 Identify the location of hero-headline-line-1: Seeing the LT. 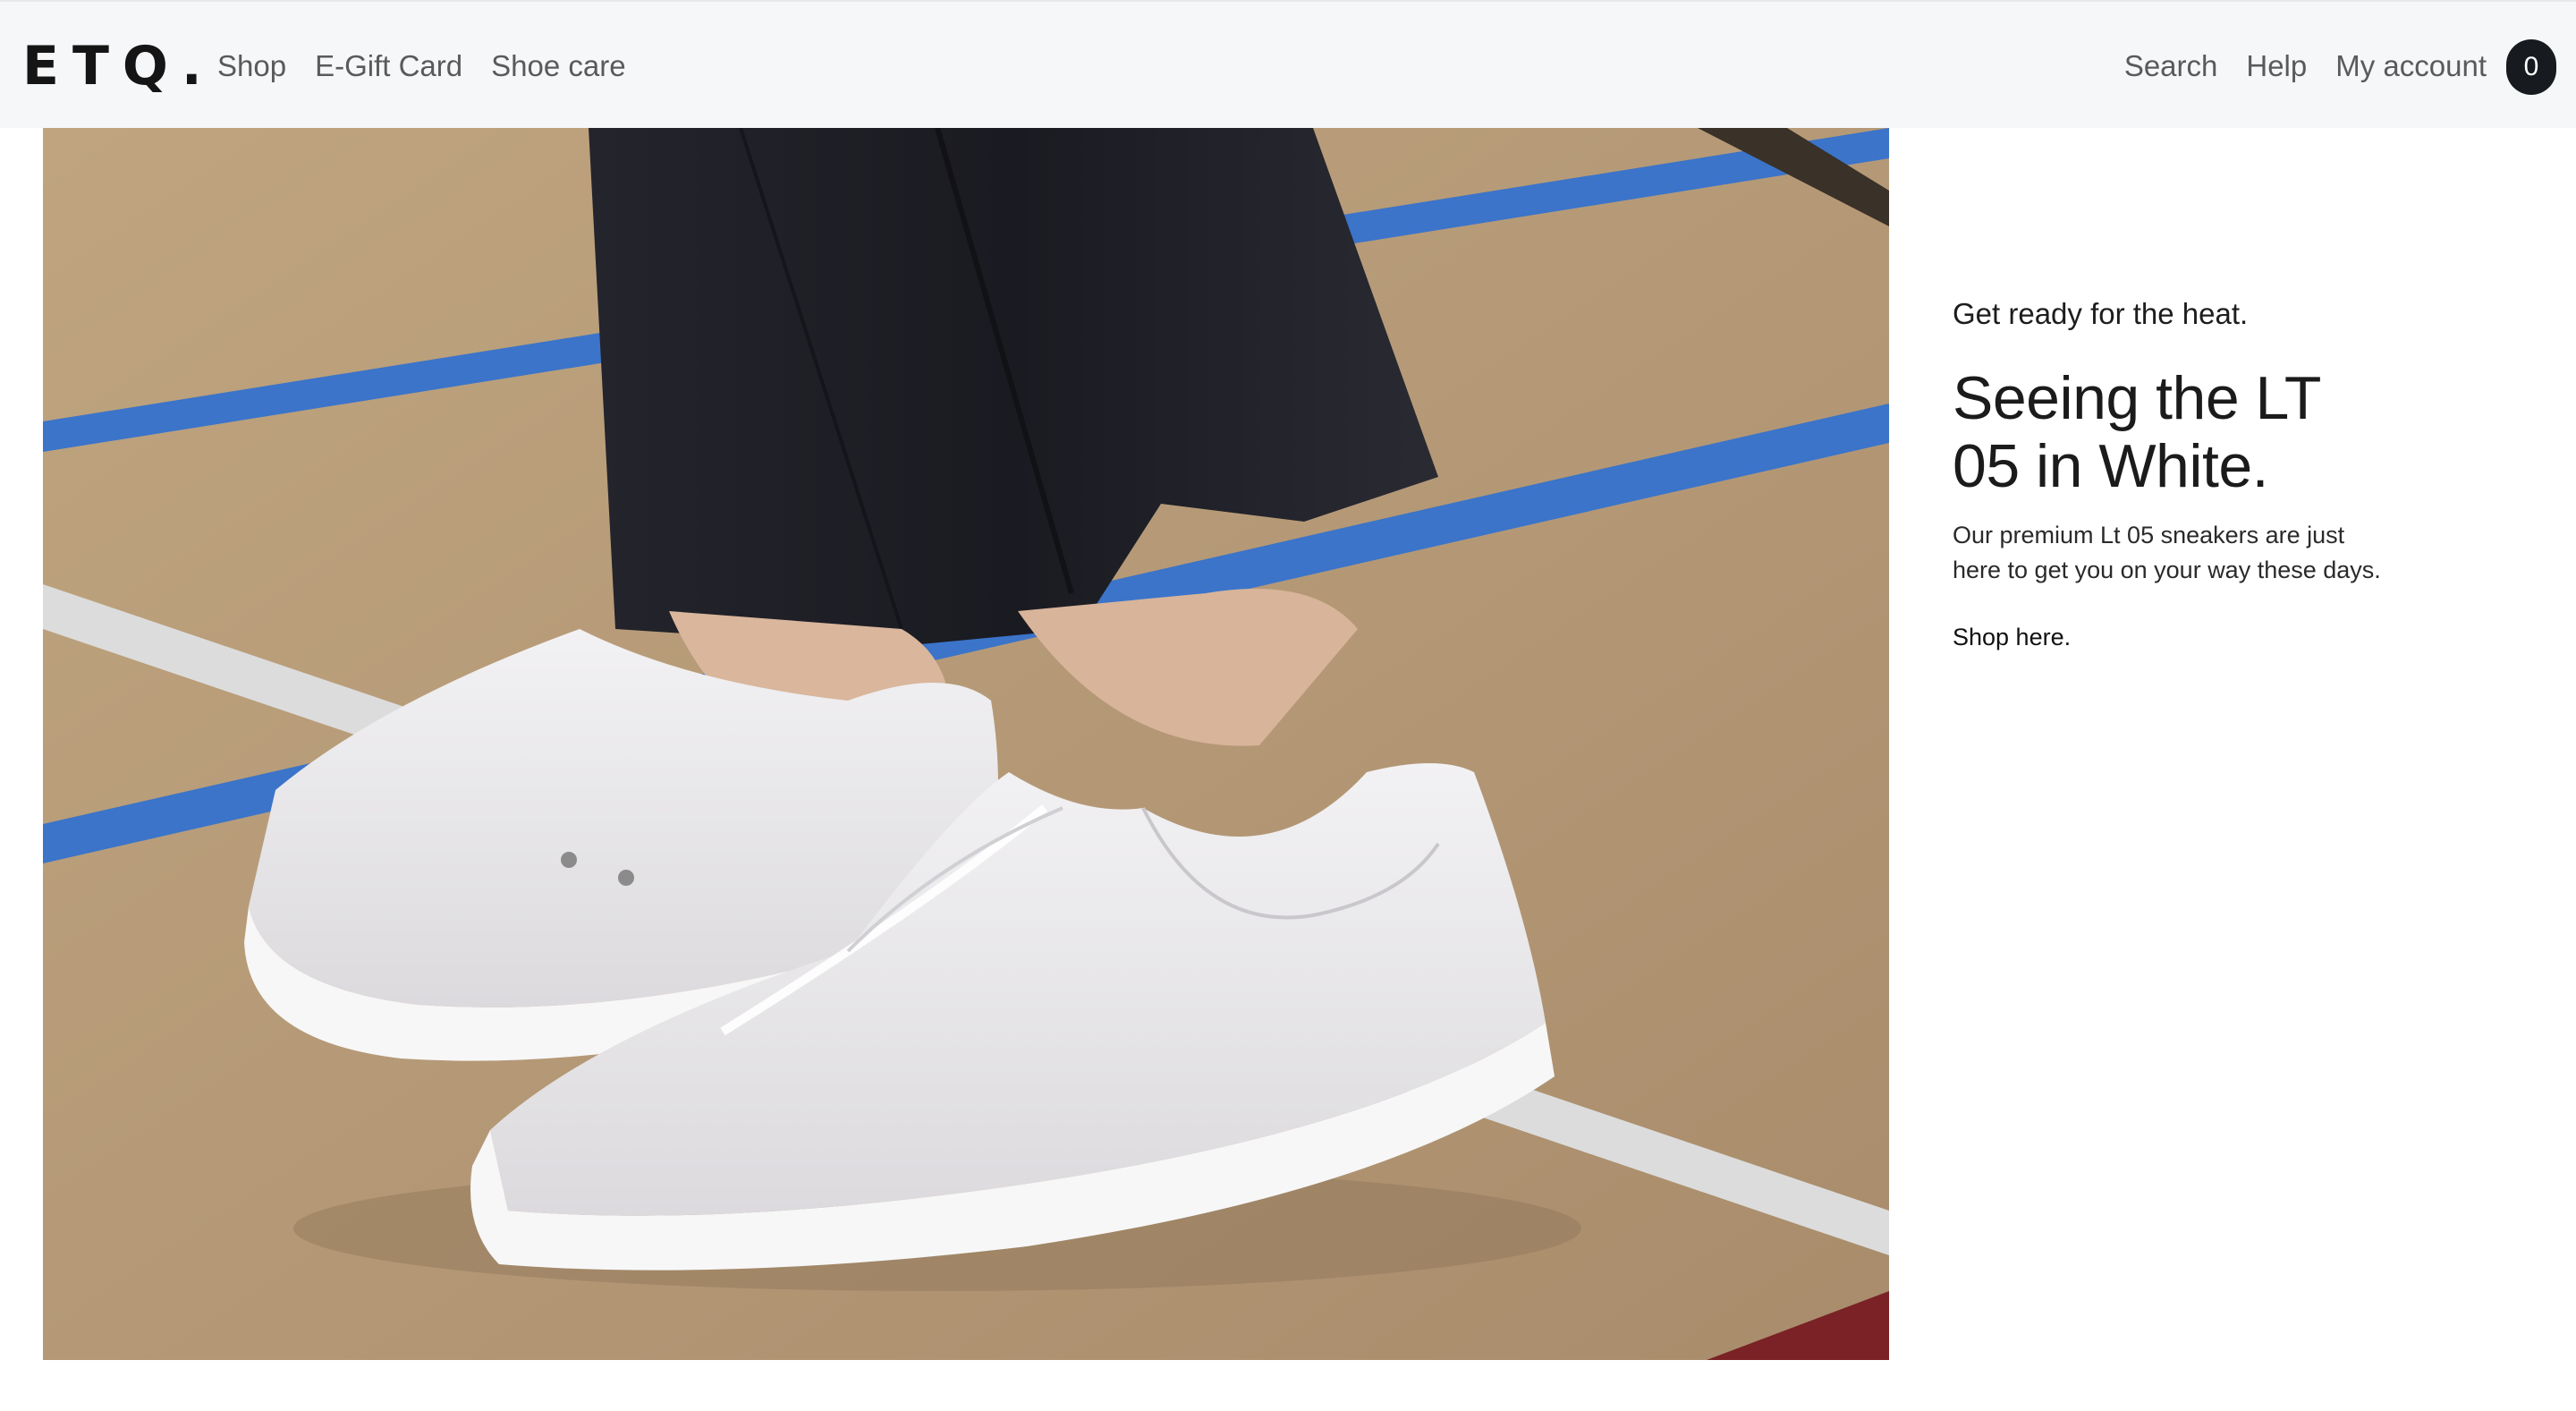
(2137, 397).